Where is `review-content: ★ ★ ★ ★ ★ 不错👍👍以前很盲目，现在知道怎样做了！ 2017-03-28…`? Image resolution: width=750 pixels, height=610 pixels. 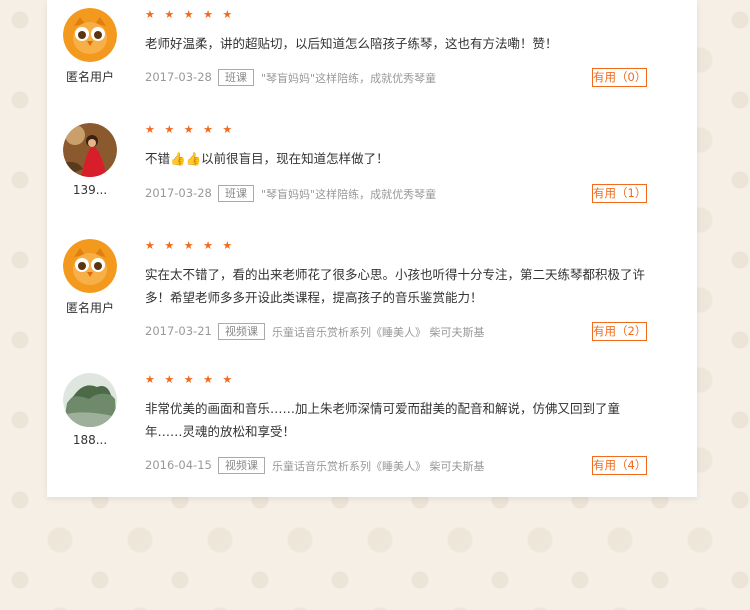
review-content: ★ ★ ★ ★ ★ 不错👍👍以前很盲目，现在知道怎样做了！ 2017-03-28… is located at coordinates (396, 163).